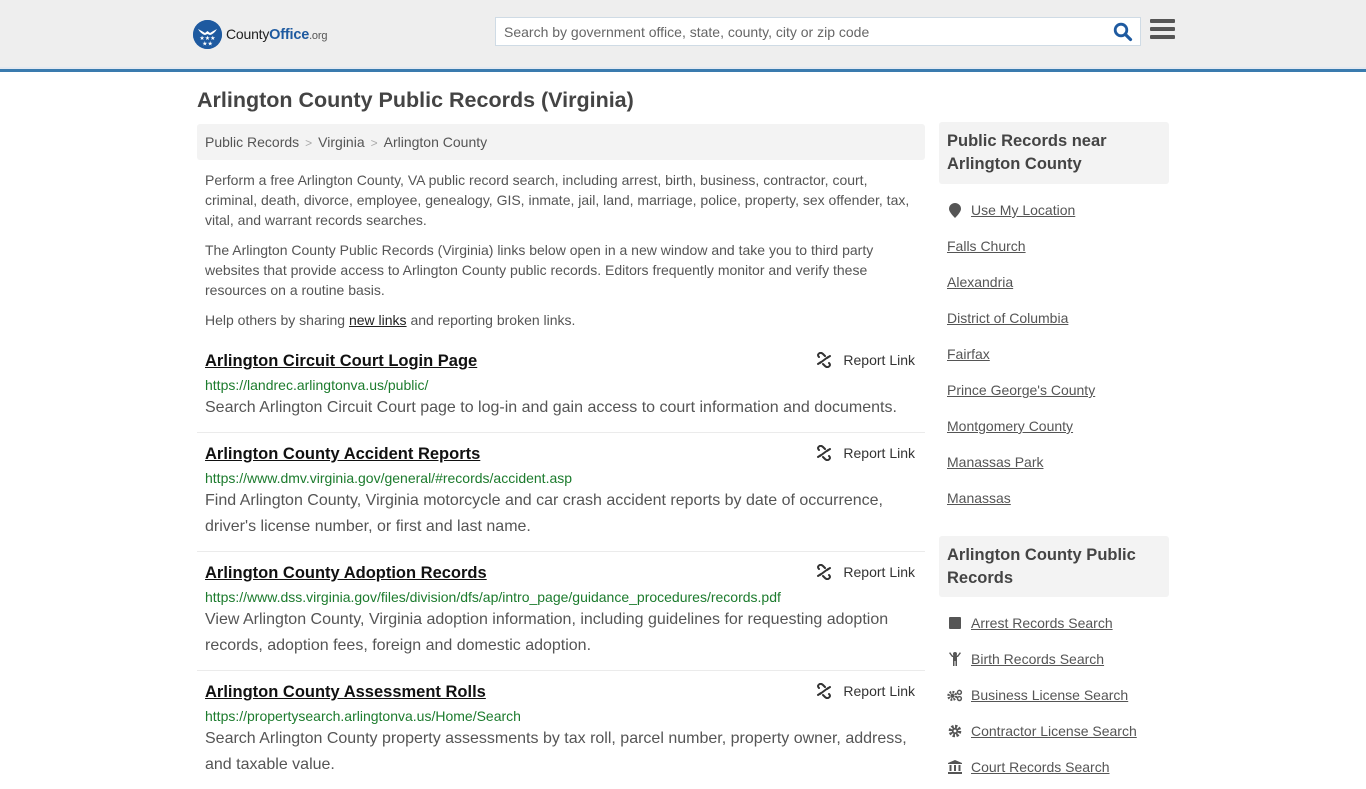 The width and height of the screenshot is (1366, 789). Describe the element at coordinates (955, 210) in the screenshot. I see `map-marker-icon` at that location.